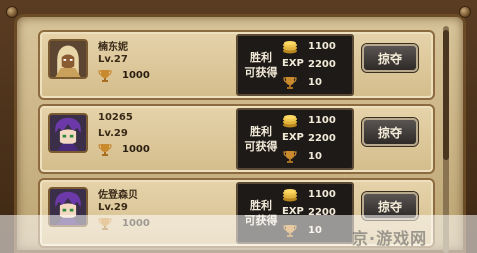  I want to click on watermark-text: 京·游戏网, so click(390, 238).